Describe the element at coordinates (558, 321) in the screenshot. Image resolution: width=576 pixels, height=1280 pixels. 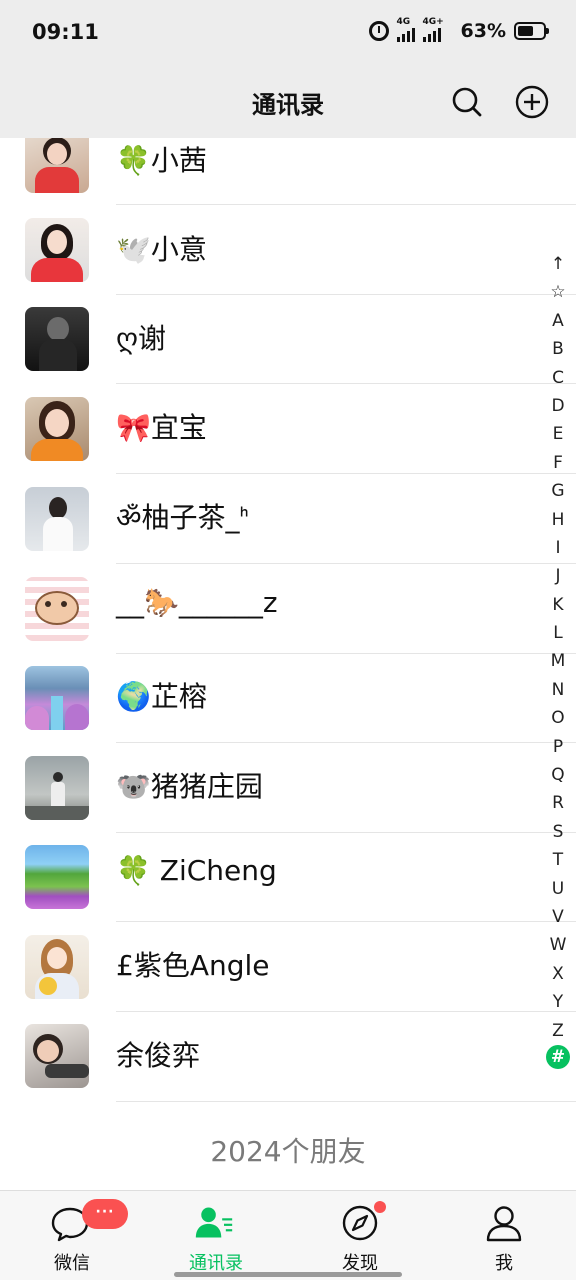
I see `index-letter: A` at that location.